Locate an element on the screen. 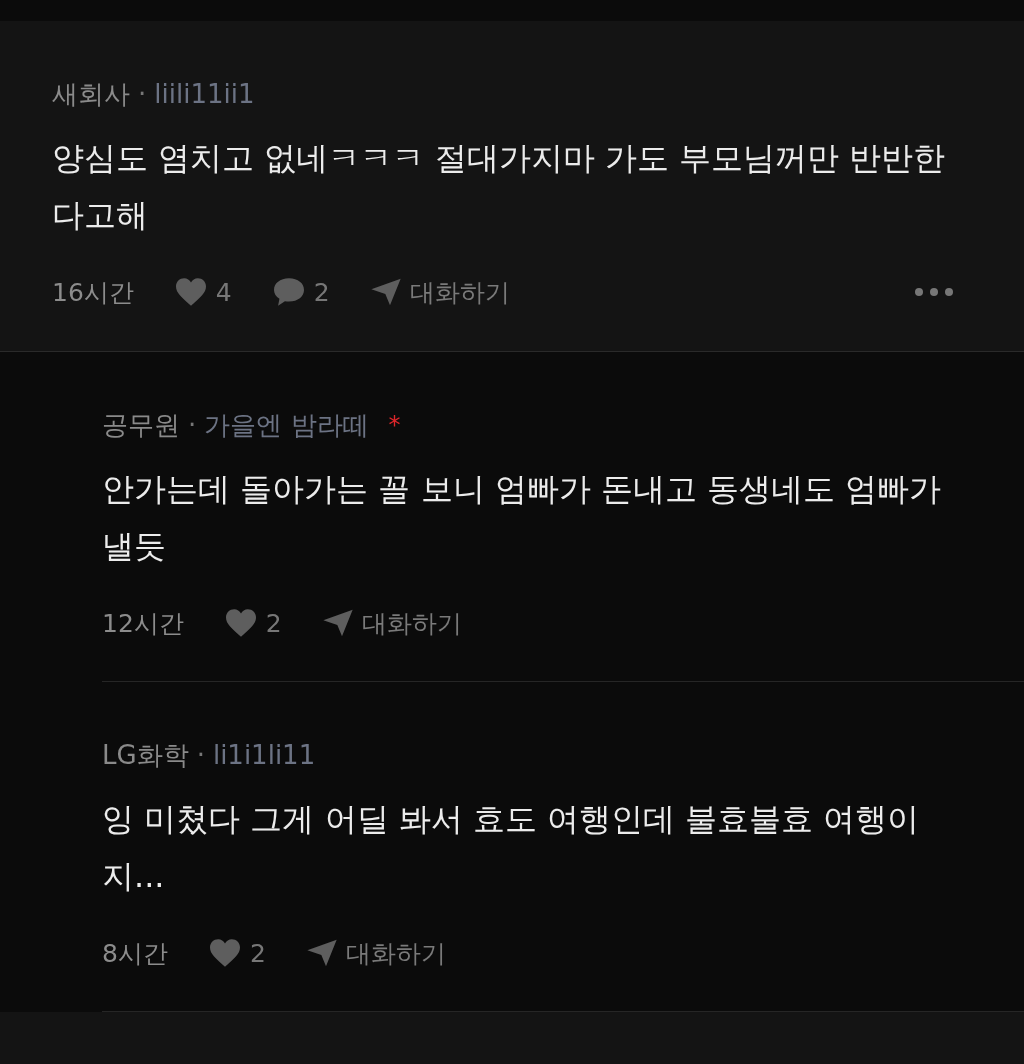 This screenshot has width=1024, height=1064. time-ago: 12시간 is located at coordinates (143, 623).